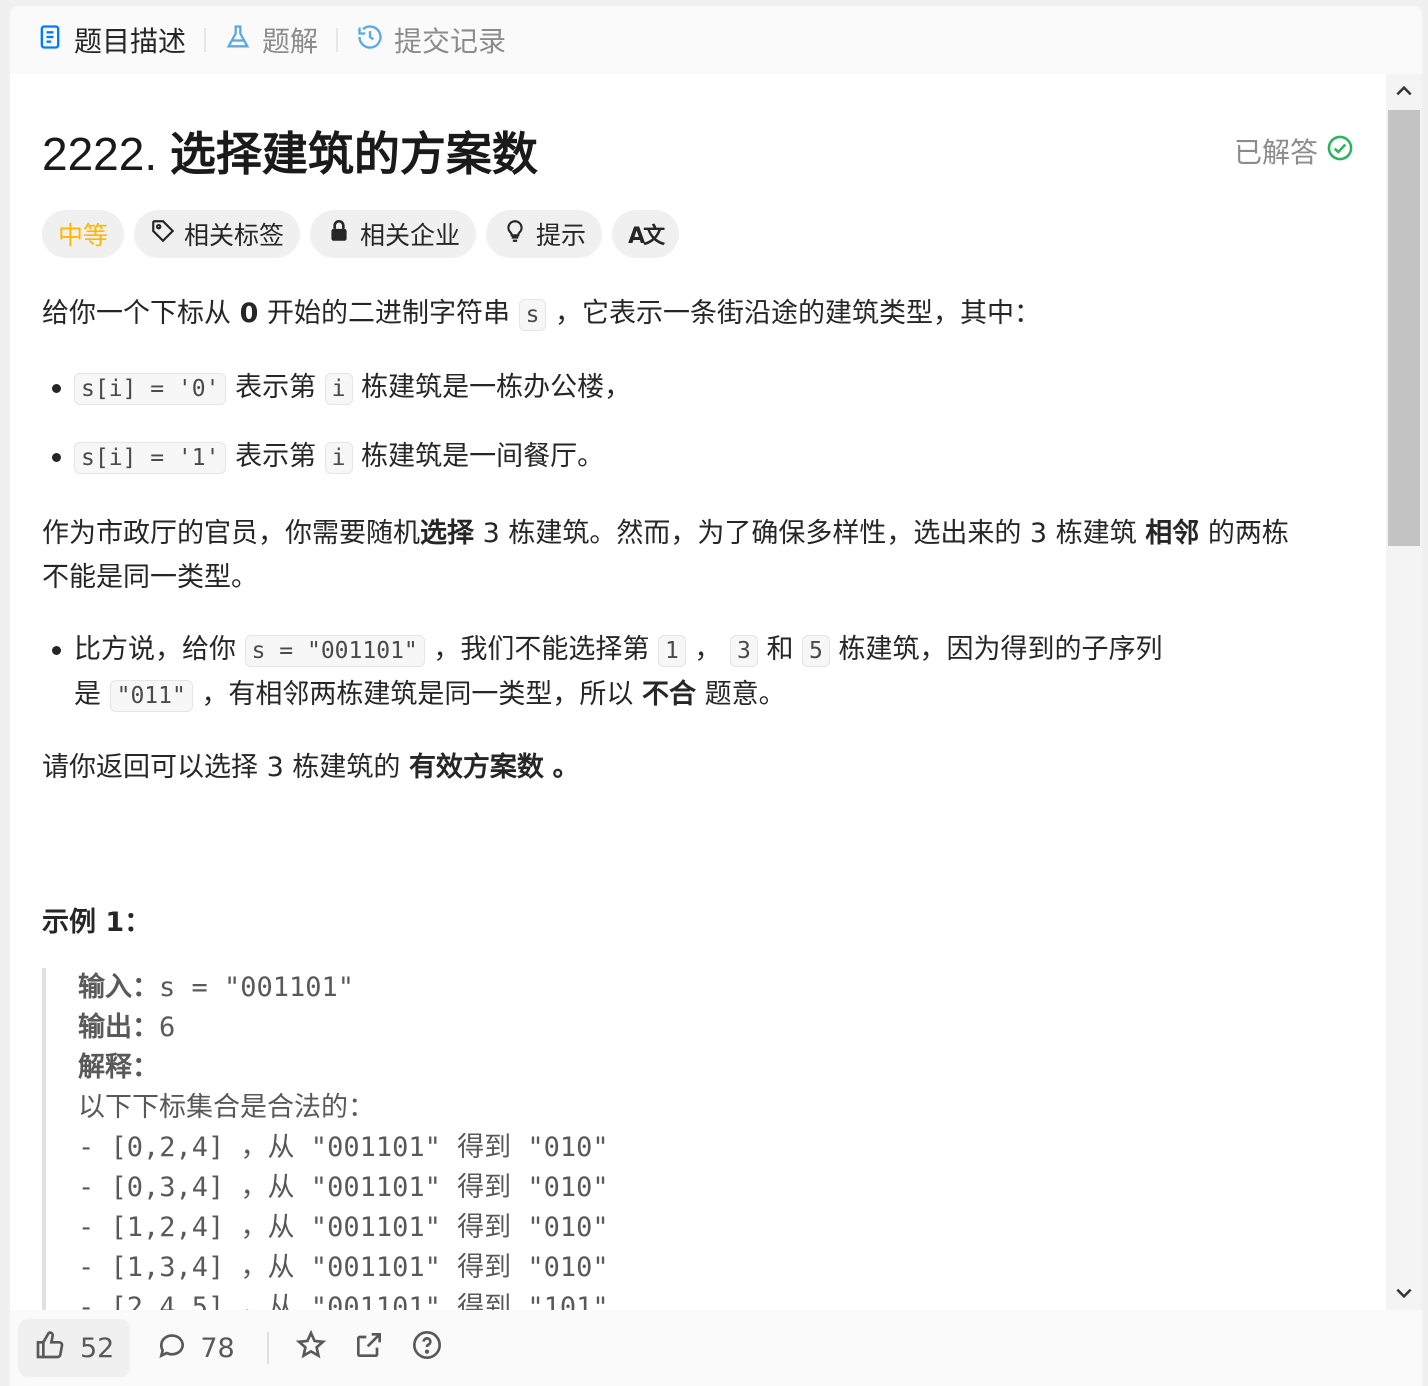 This screenshot has height=1386, width=1428. What do you see at coordinates (167, 1027) in the screenshot?
I see `output-value: 6` at bounding box center [167, 1027].